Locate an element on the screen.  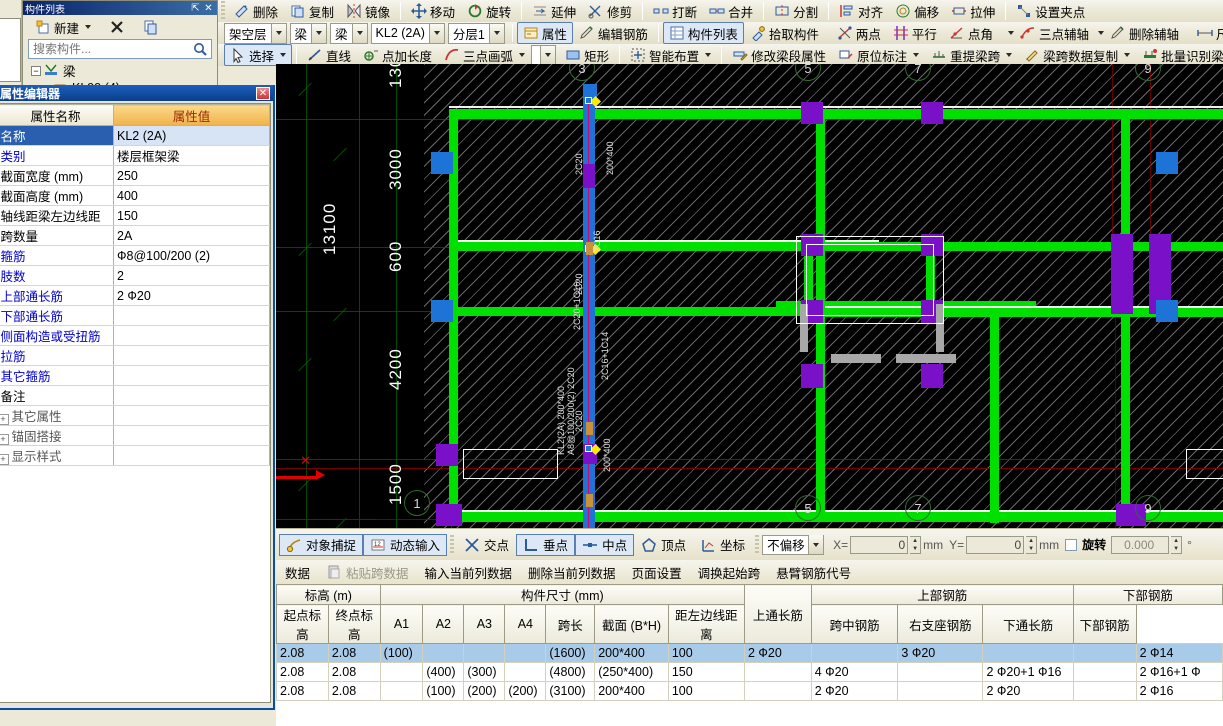
edit-toolbar-gripper is located at coordinates (223, 11).